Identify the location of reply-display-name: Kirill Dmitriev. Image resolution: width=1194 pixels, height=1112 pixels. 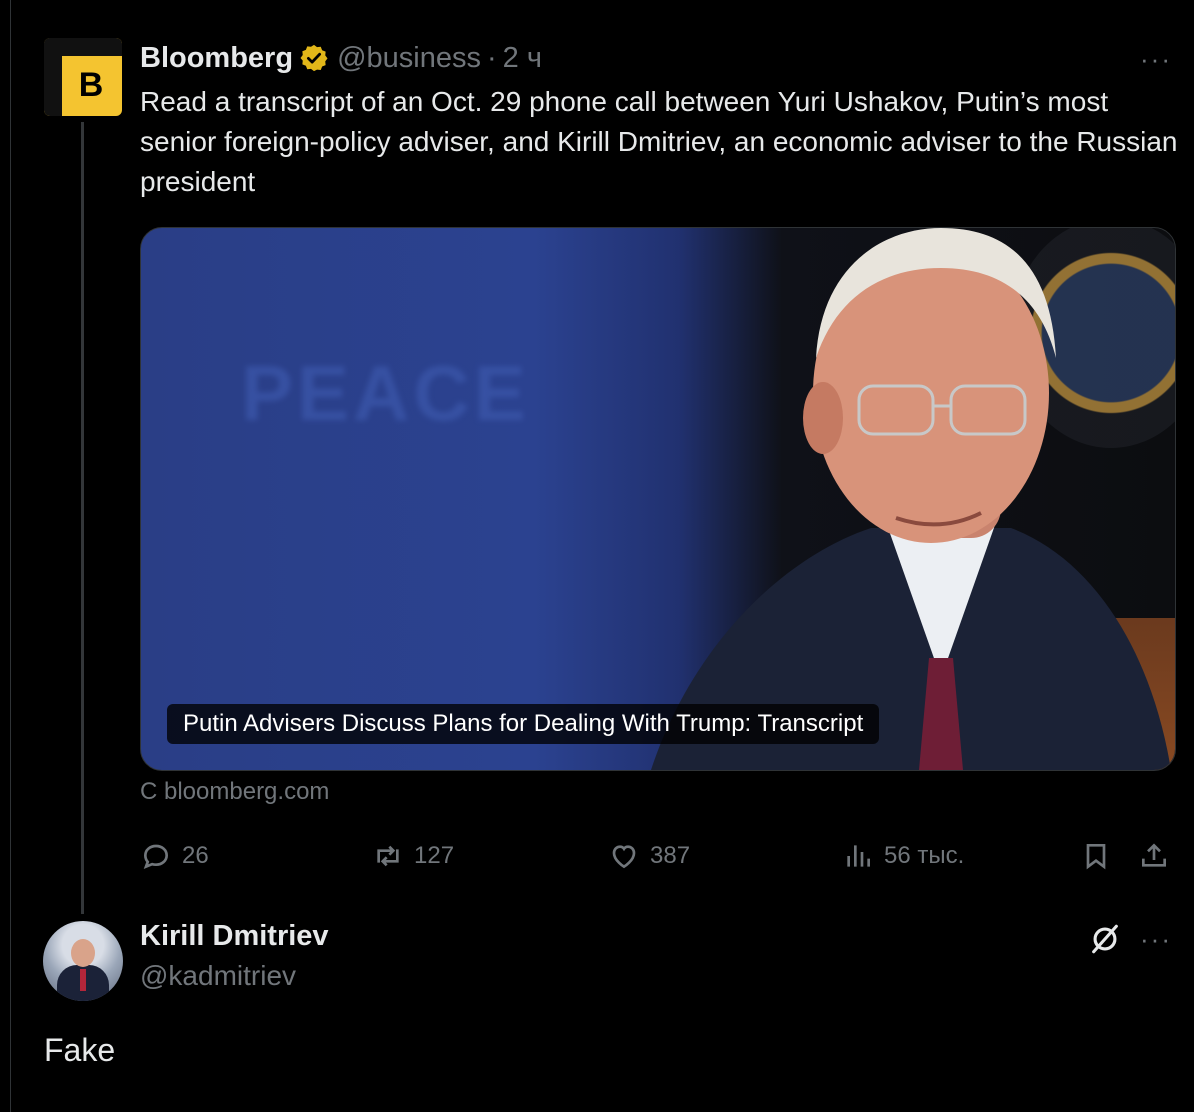
(234, 936).